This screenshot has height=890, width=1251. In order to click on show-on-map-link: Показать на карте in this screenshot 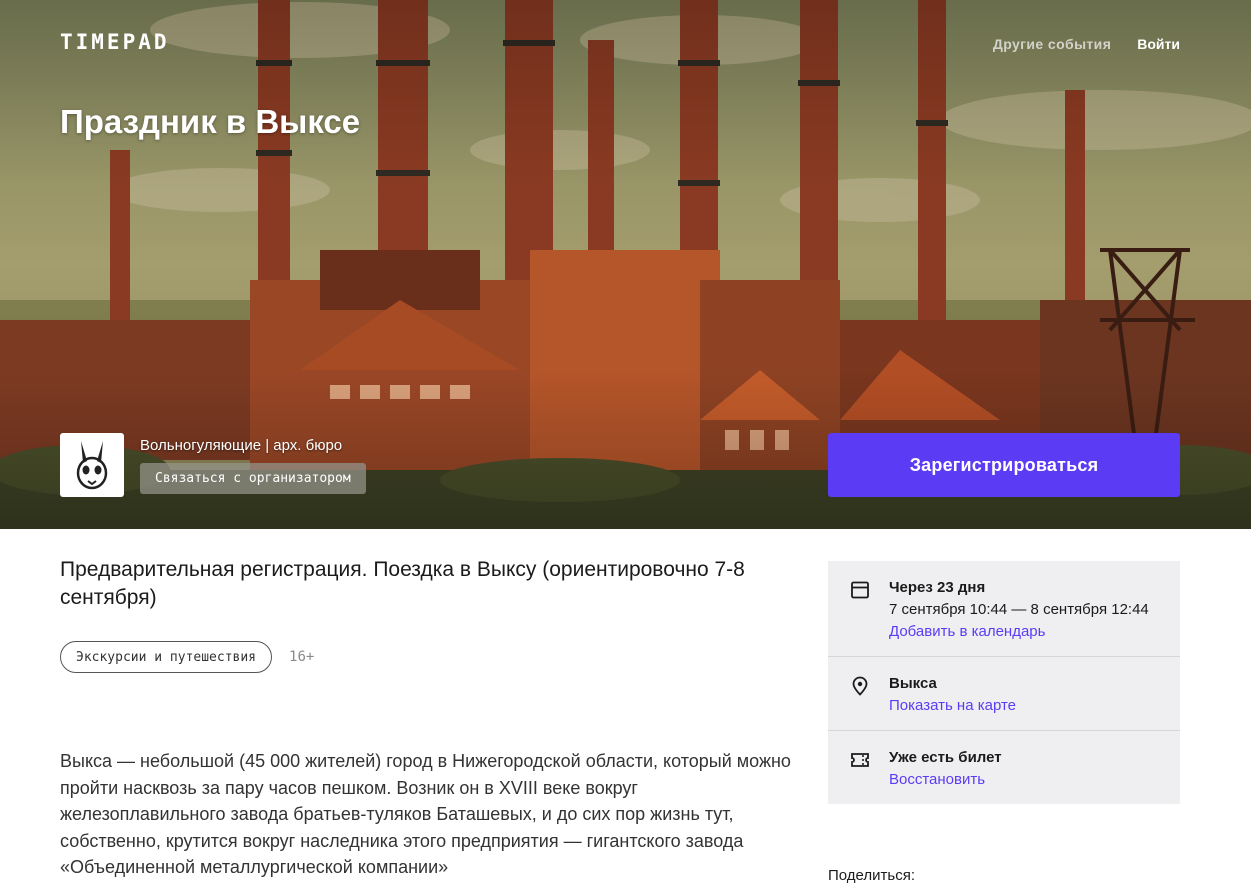, I will do `click(952, 705)`.